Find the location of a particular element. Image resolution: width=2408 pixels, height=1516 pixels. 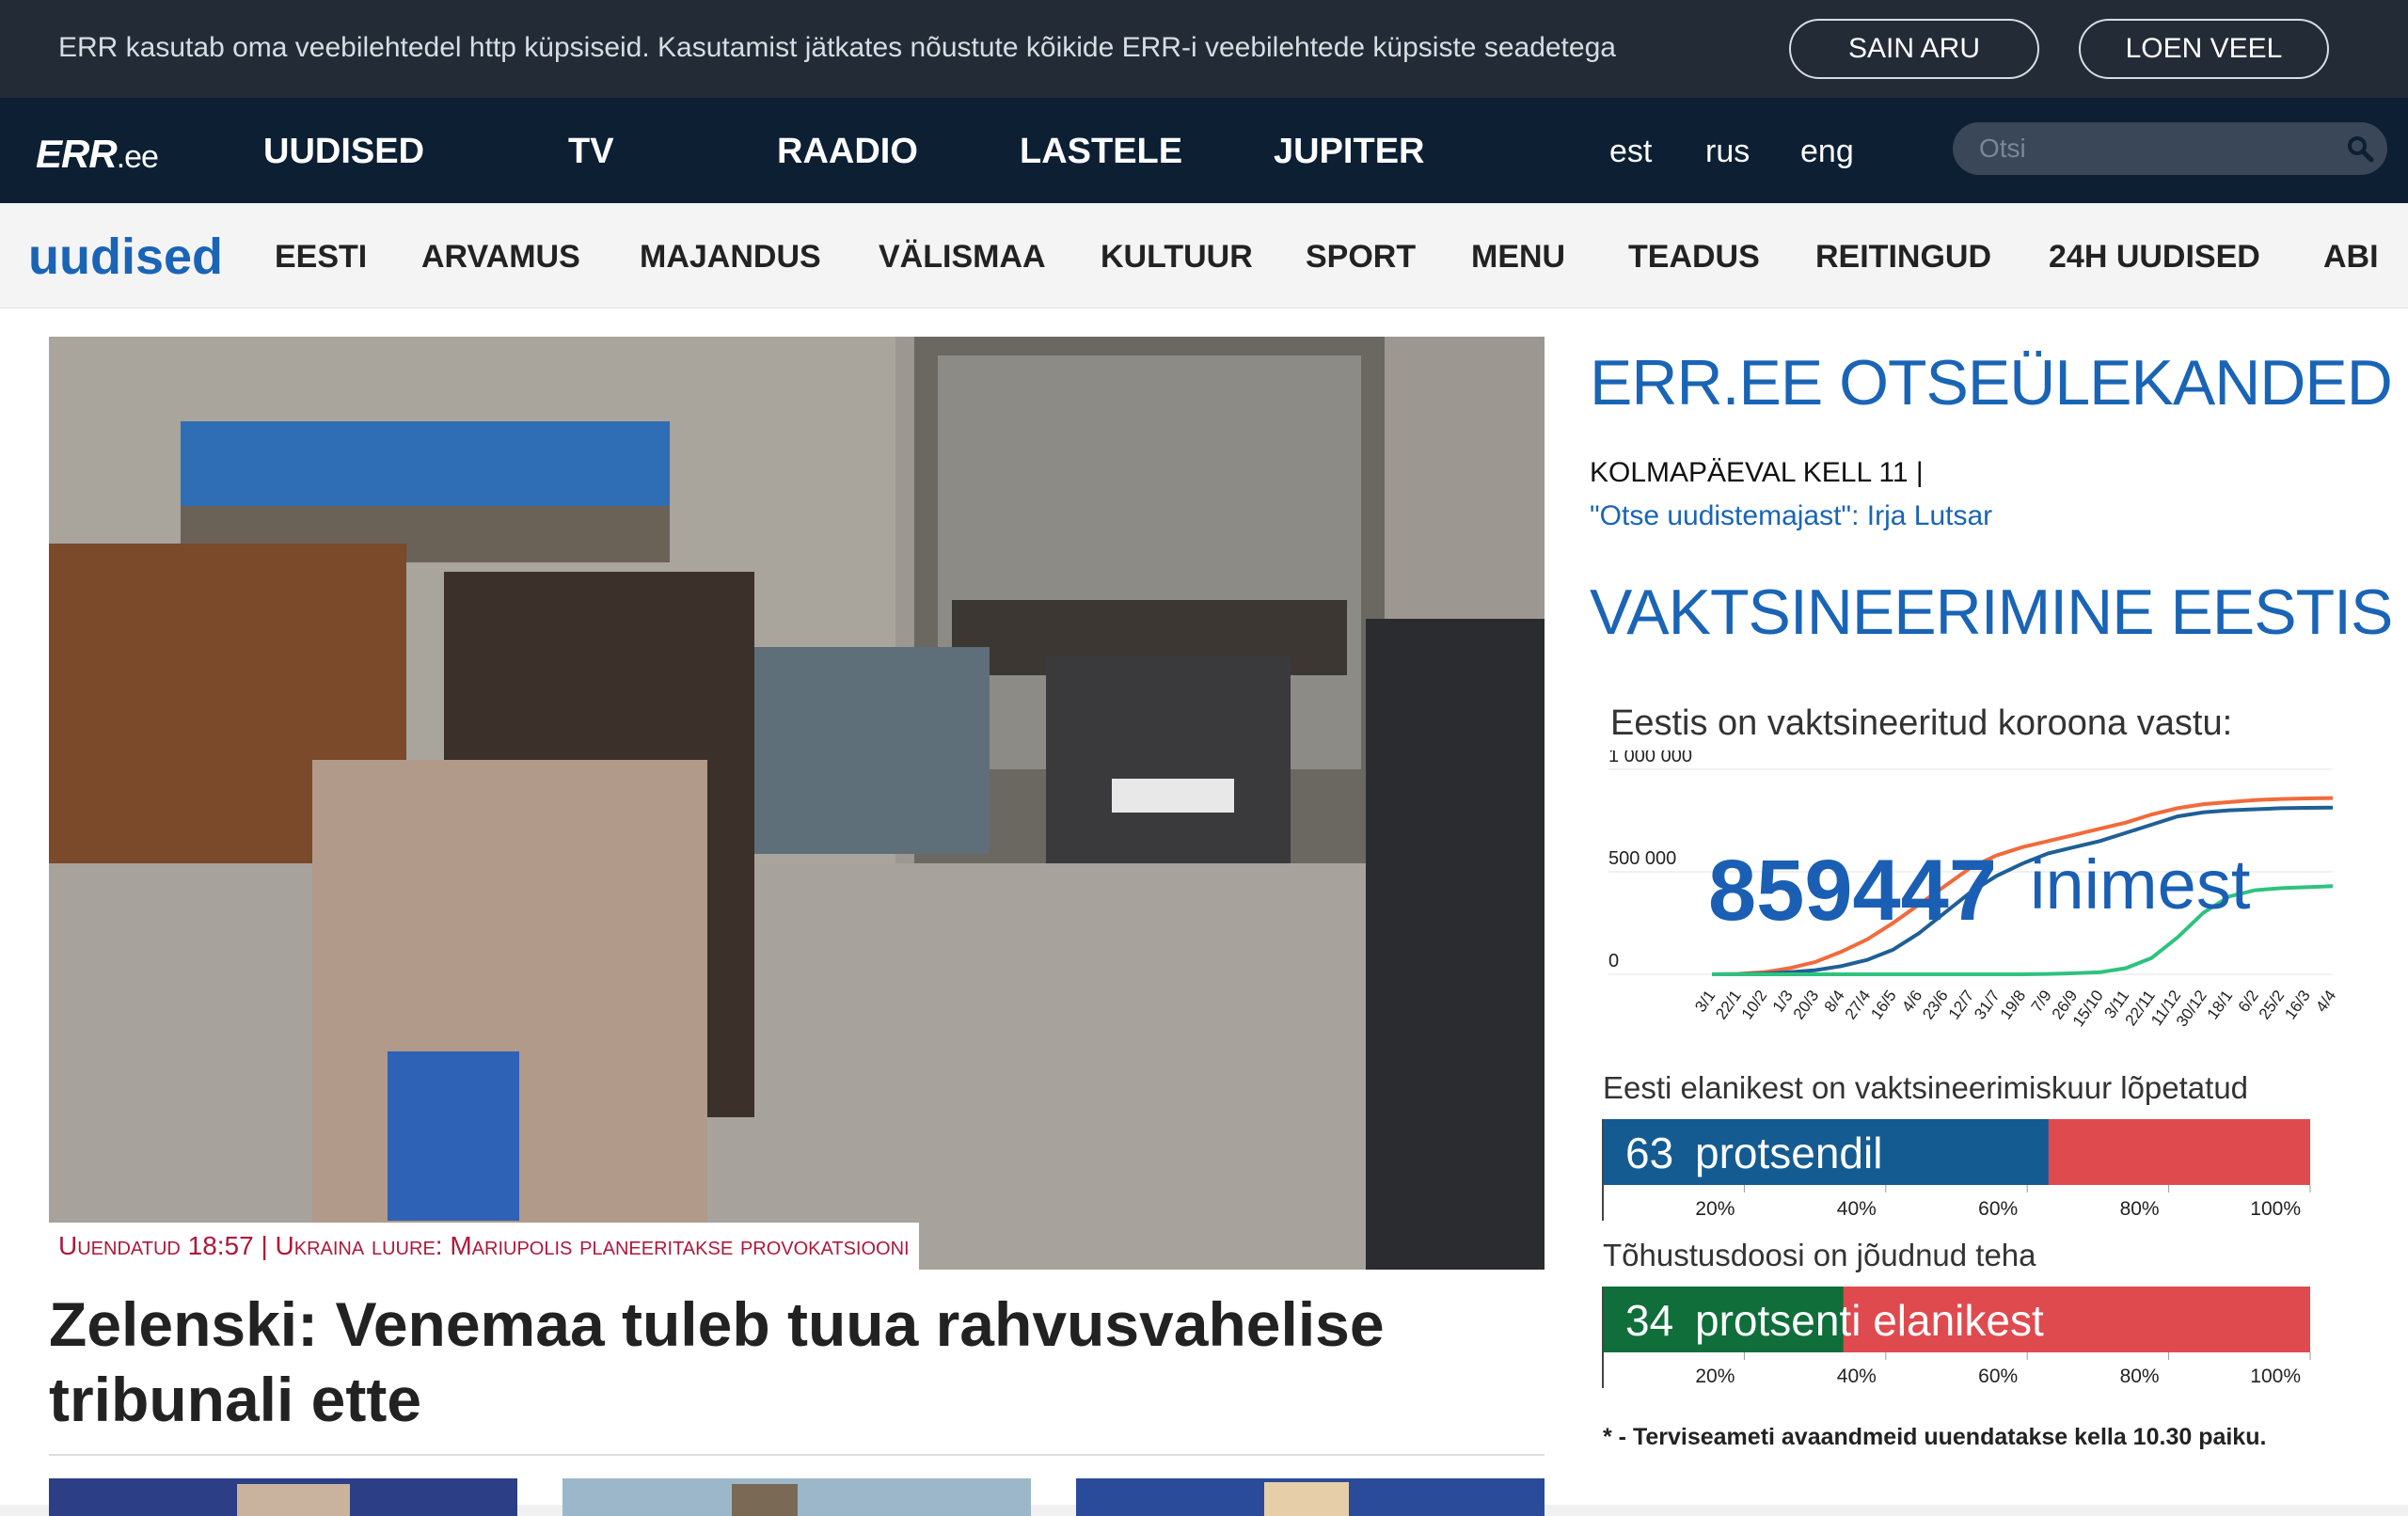

live-broadcast-link: "Otse uudistemajast": Irja Lutsar is located at coordinates (1791, 516).